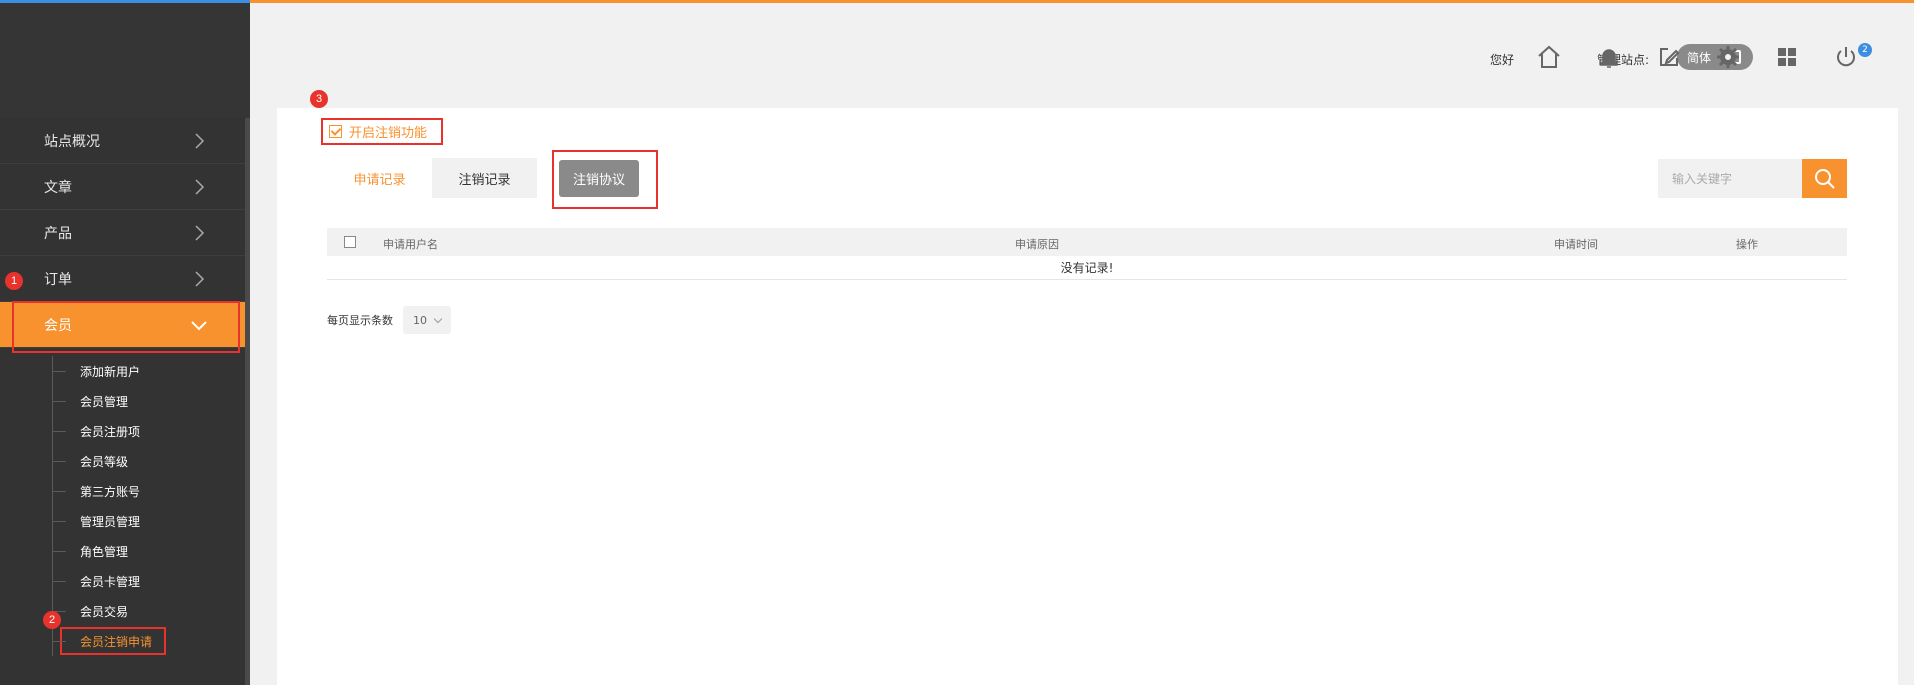 Image resolution: width=1914 pixels, height=685 pixels. Describe the element at coordinates (104, 401) in the screenshot. I see `submenu-label: 会员管理` at that location.